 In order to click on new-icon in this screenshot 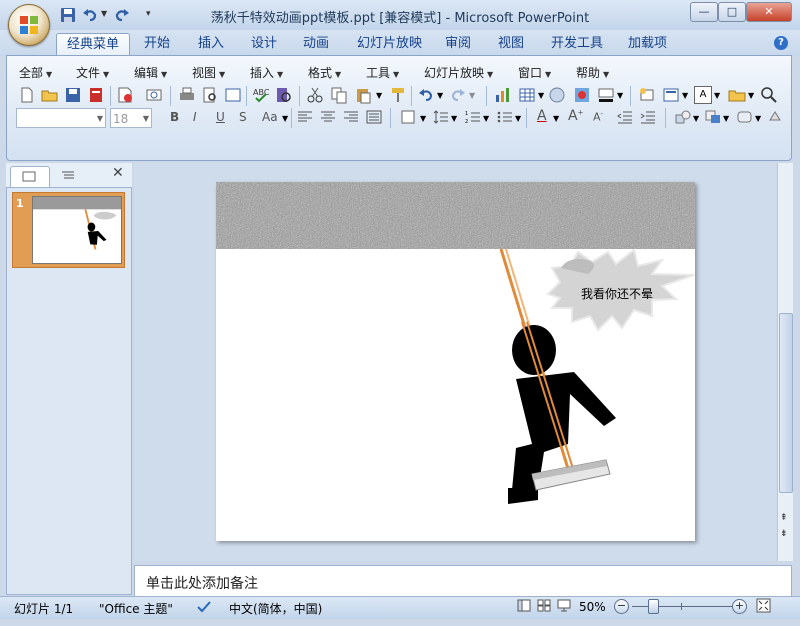, I will do `click(27, 95)`.